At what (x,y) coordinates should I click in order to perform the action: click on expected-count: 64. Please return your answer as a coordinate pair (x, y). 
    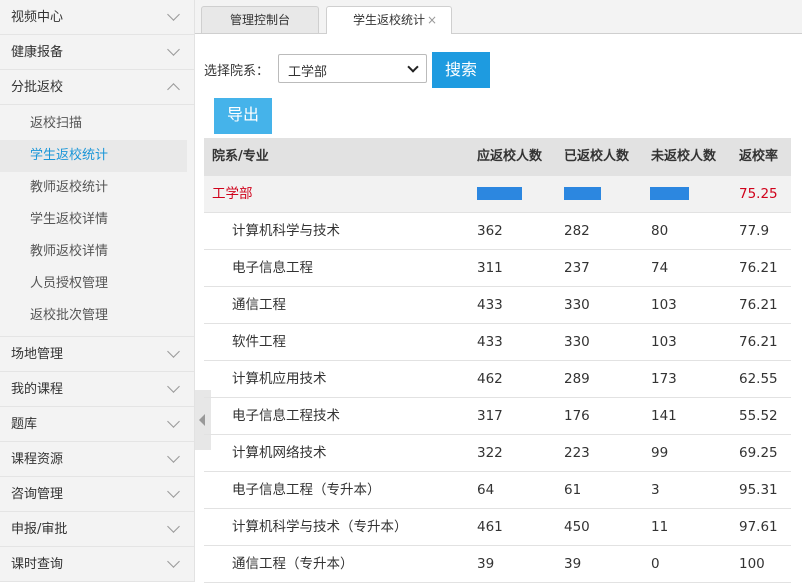
    Looking at the image, I should click on (486, 490).